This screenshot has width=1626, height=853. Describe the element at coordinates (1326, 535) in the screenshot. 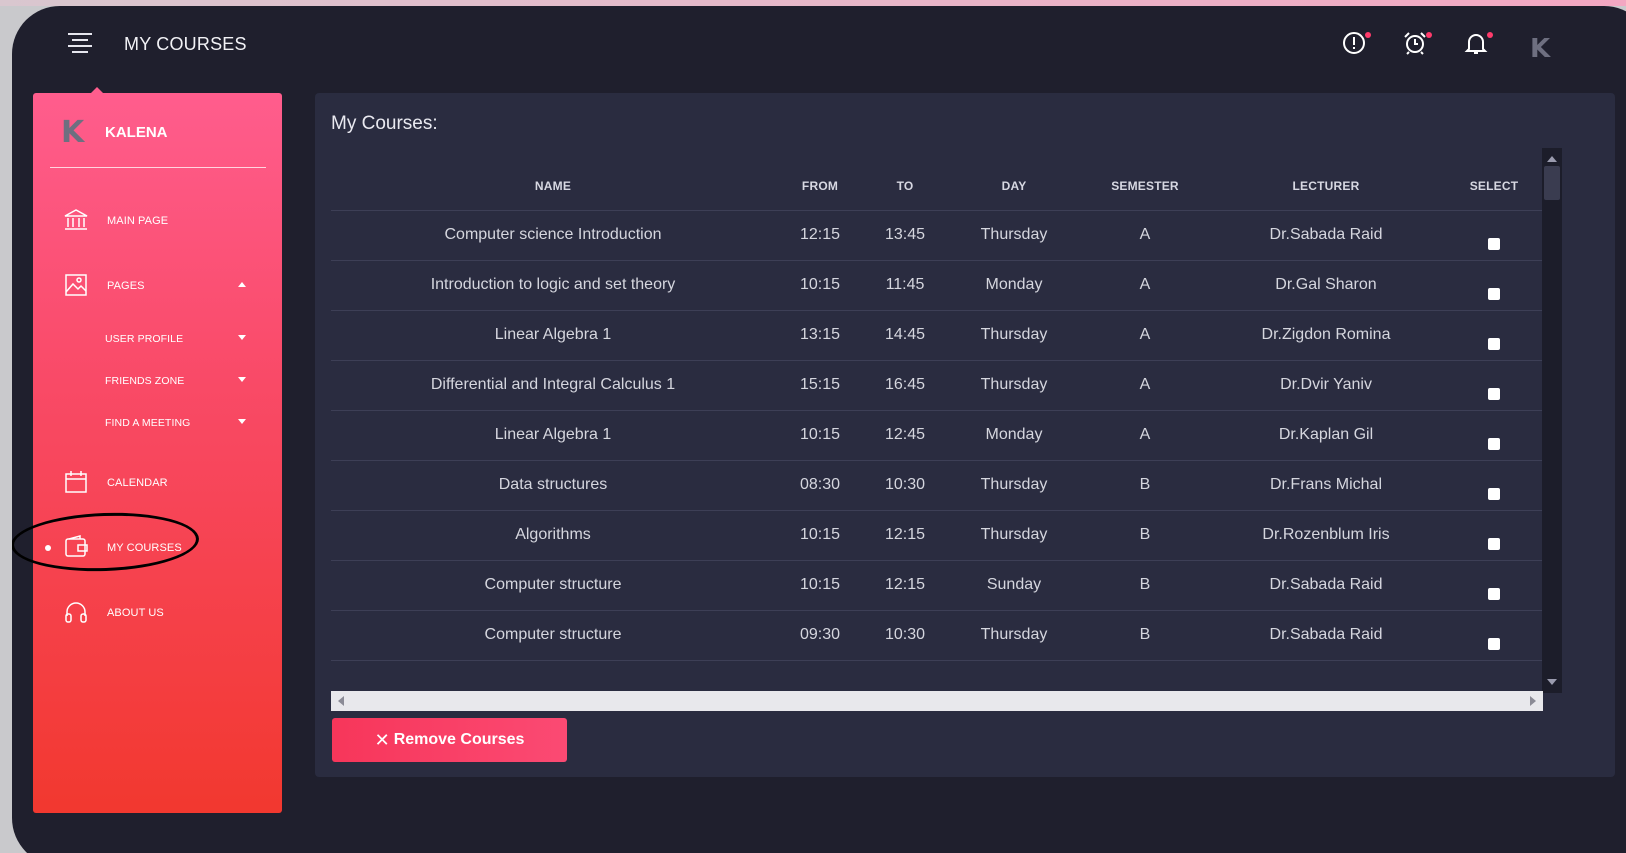

I see `cell-lecturer: Dr.Rozenblum Iris` at that location.